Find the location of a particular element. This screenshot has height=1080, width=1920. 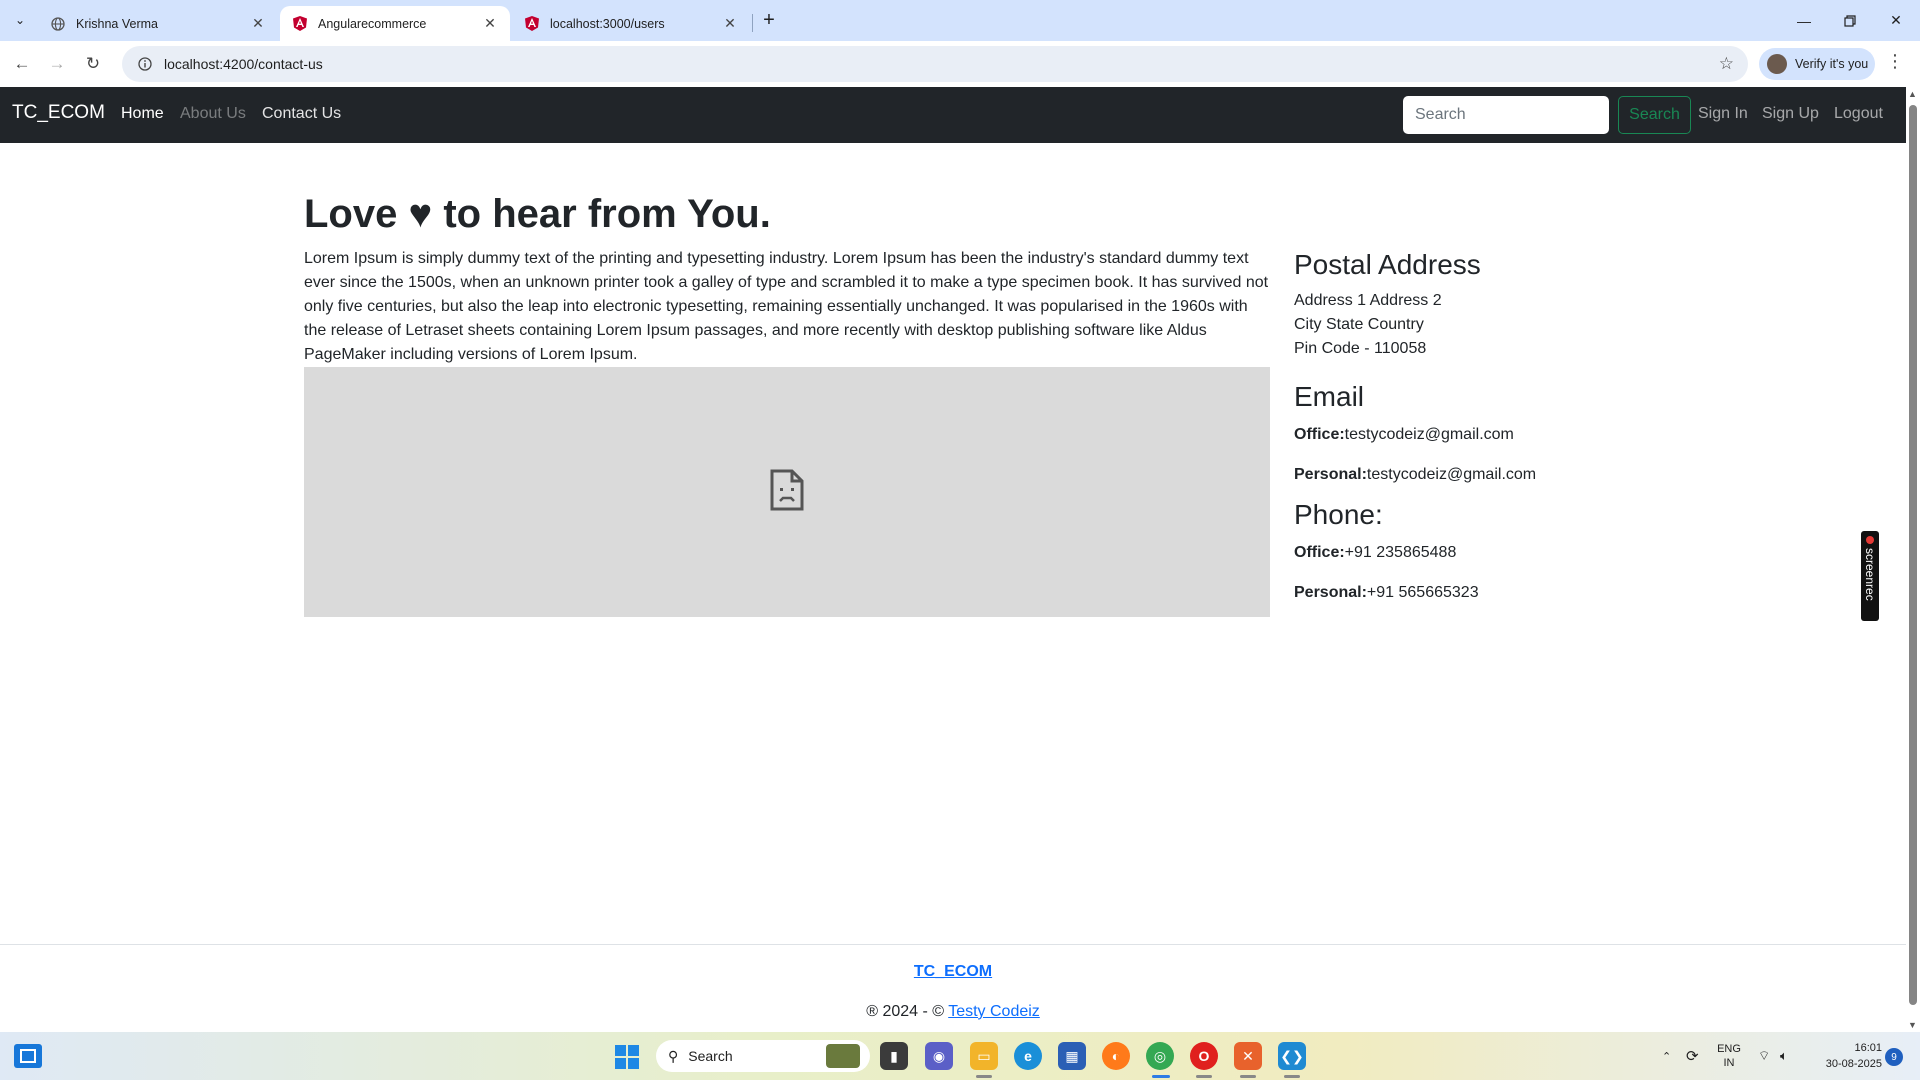

phone-personal-value: +91 565665323 is located at coordinates (1422, 592).